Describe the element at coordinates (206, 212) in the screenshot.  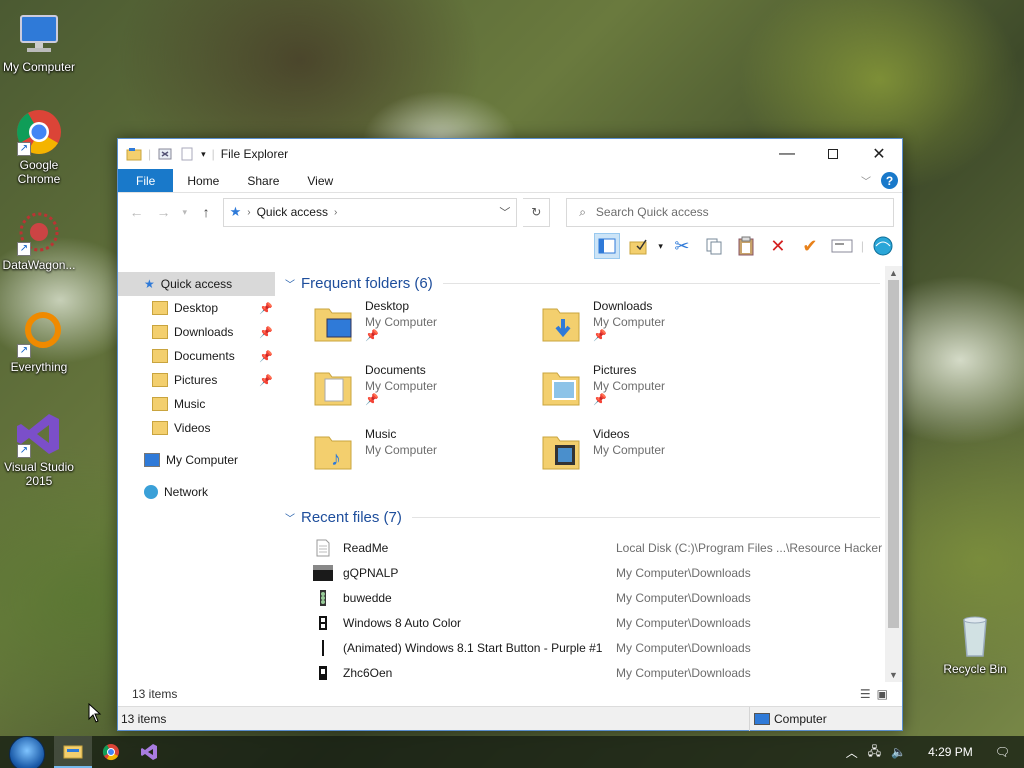
I see `up-button: ↑` at that location.